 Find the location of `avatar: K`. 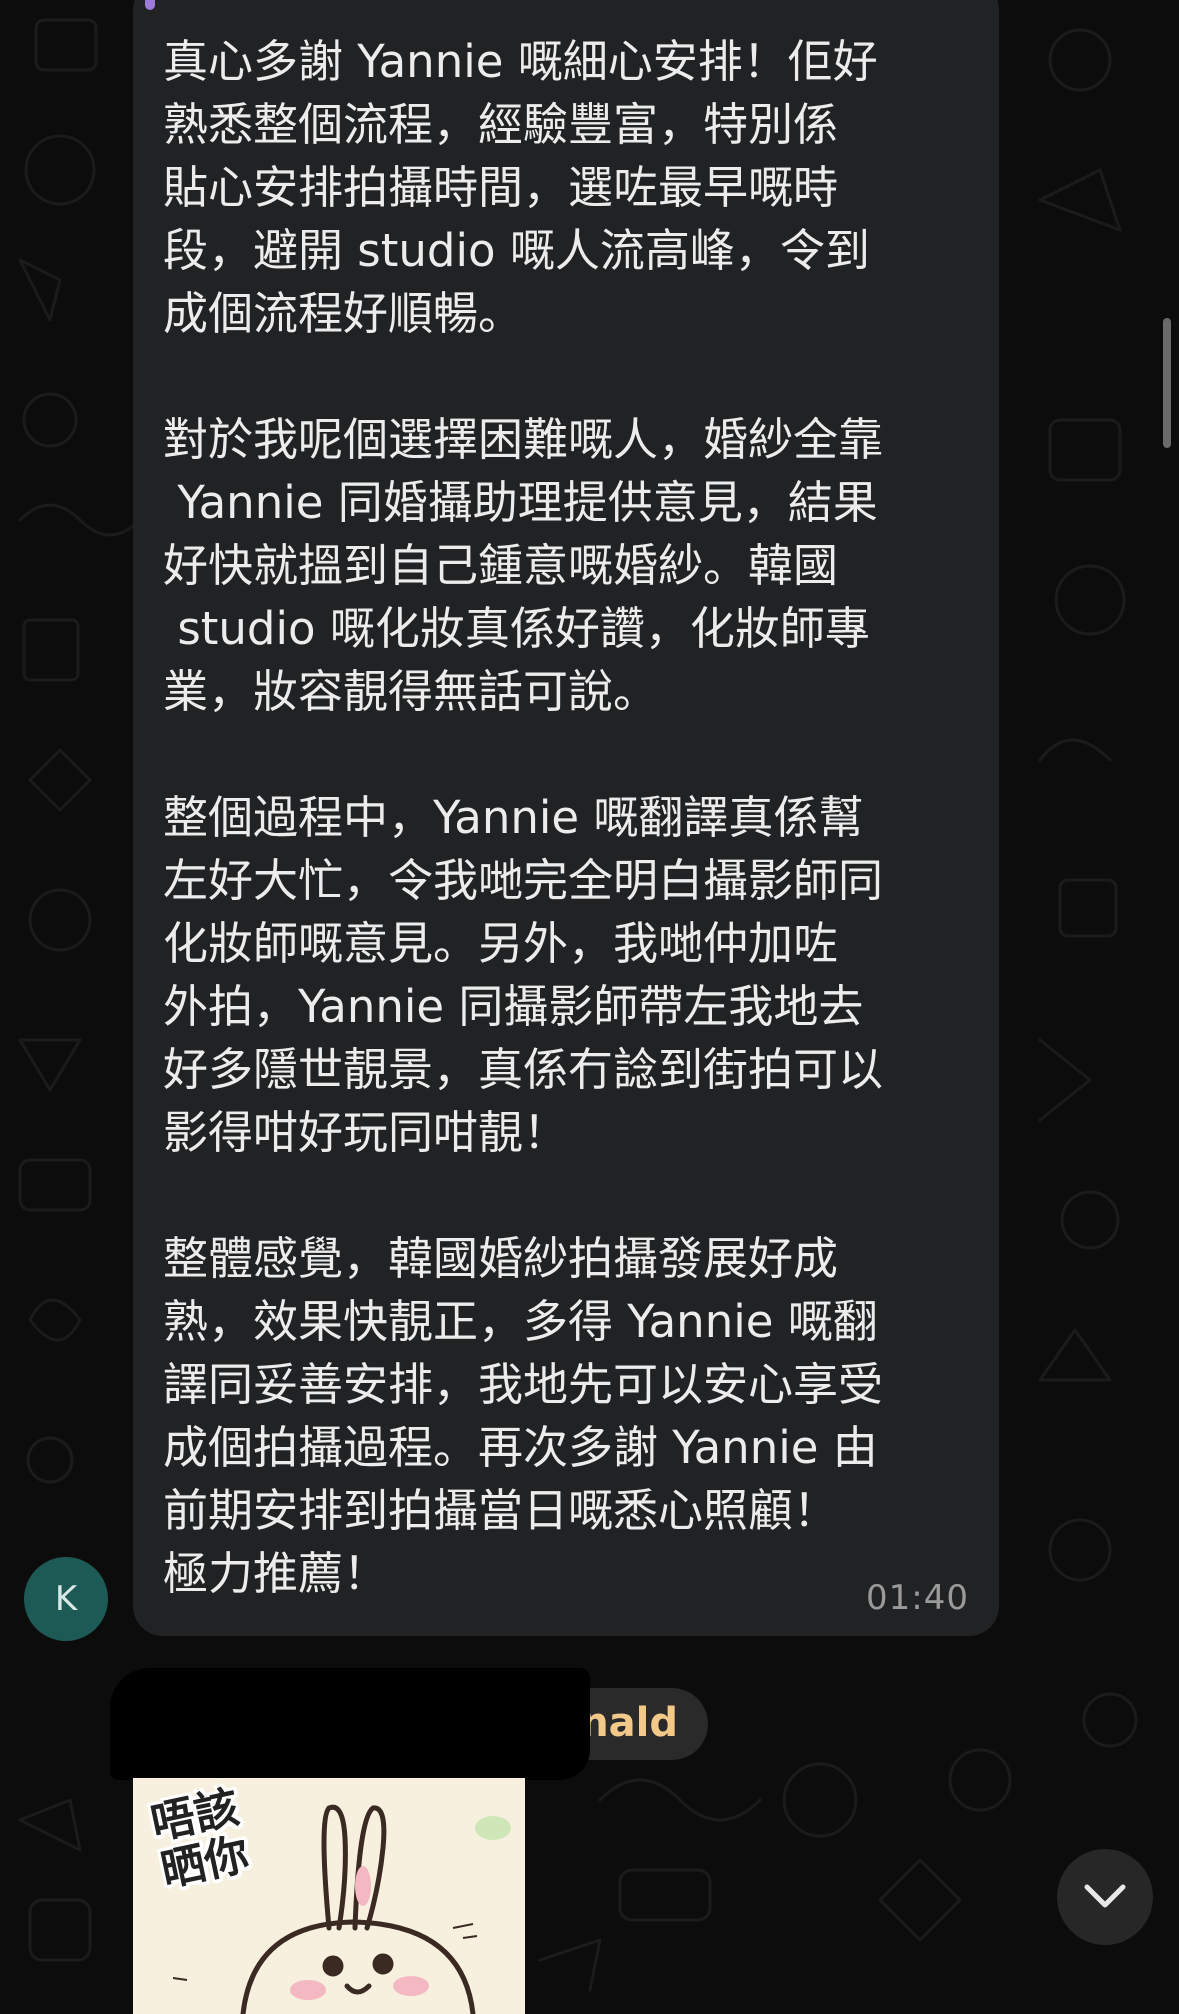

avatar: K is located at coordinates (66, 1599).